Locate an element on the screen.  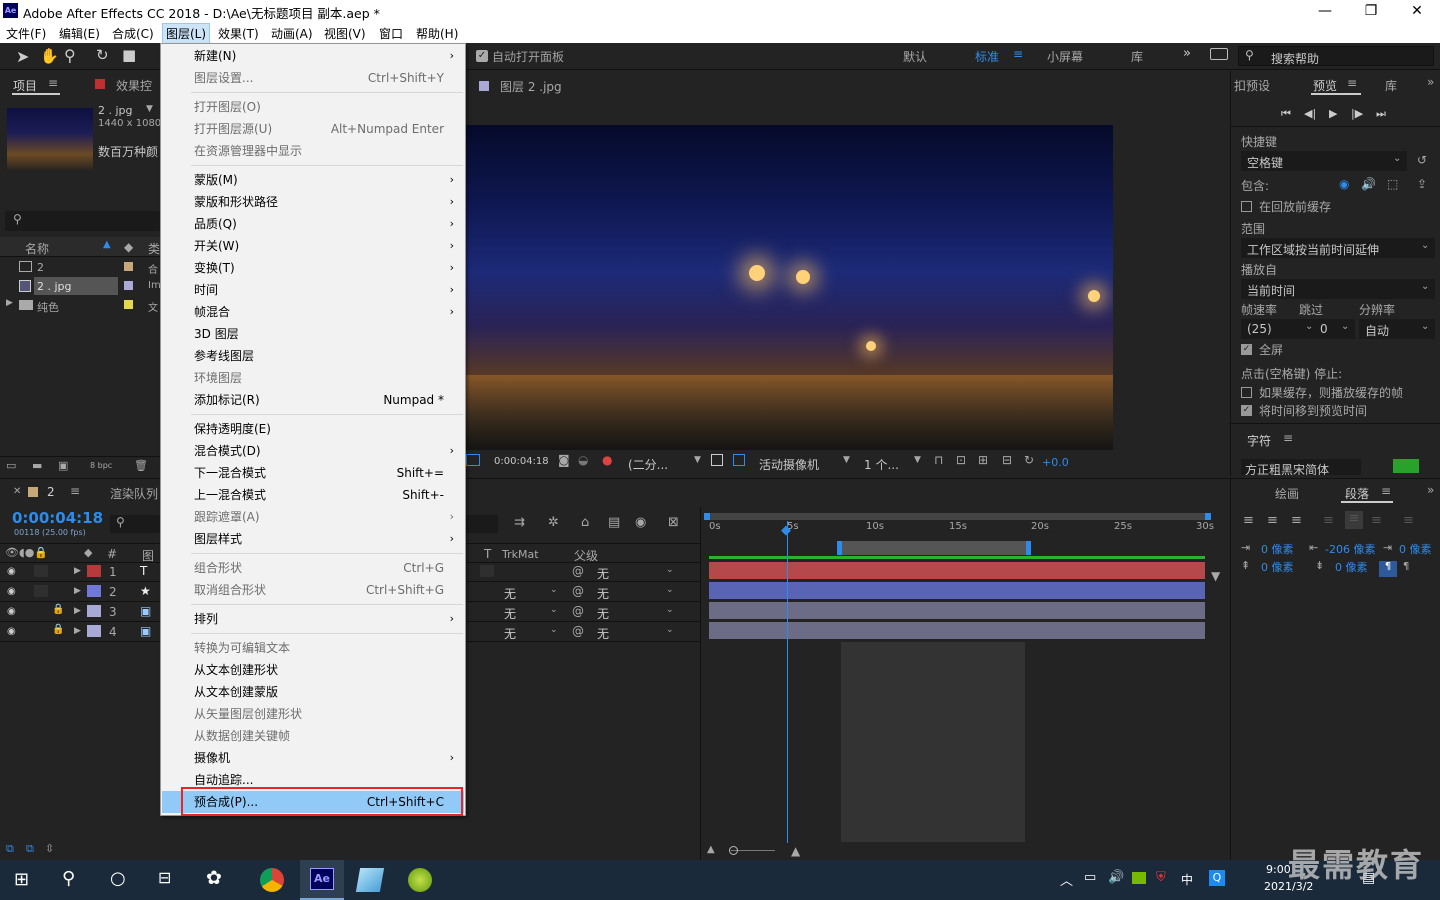
navigator-end-handle is located at coordinates (1208, 516).